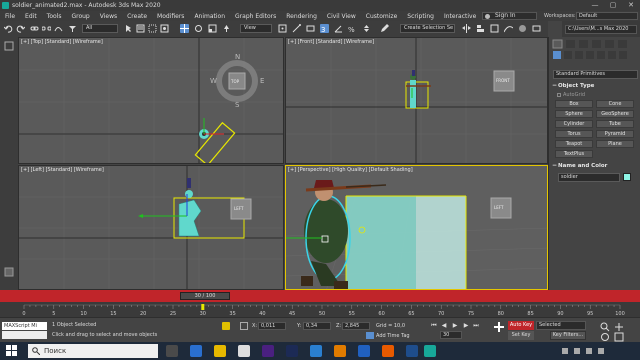 This screenshot has height=360, width=640. Describe the element at coordinates (301, 16) in the screenshot. I see `menu-rendering: Rendering` at that location.